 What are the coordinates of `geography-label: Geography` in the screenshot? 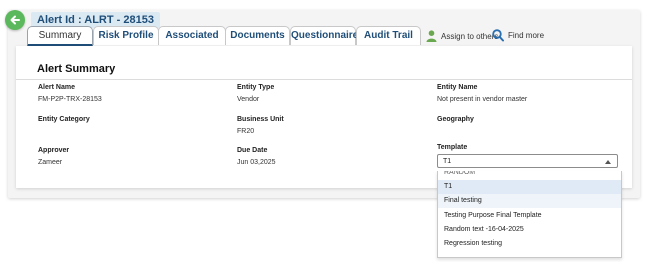 It's located at (455, 119).